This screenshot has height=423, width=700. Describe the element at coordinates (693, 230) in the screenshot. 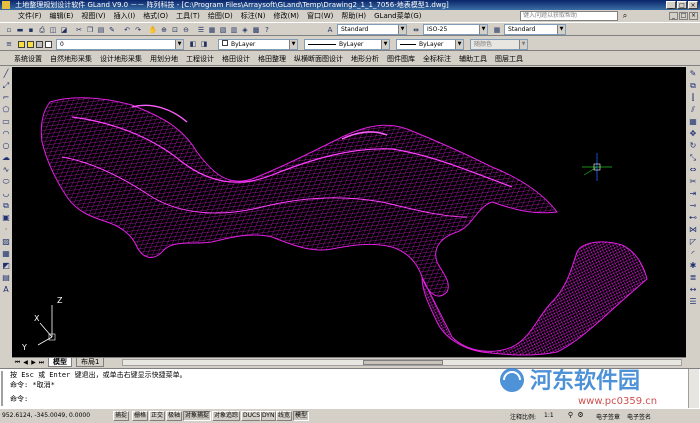

I see `join-icon: ⋈` at that location.